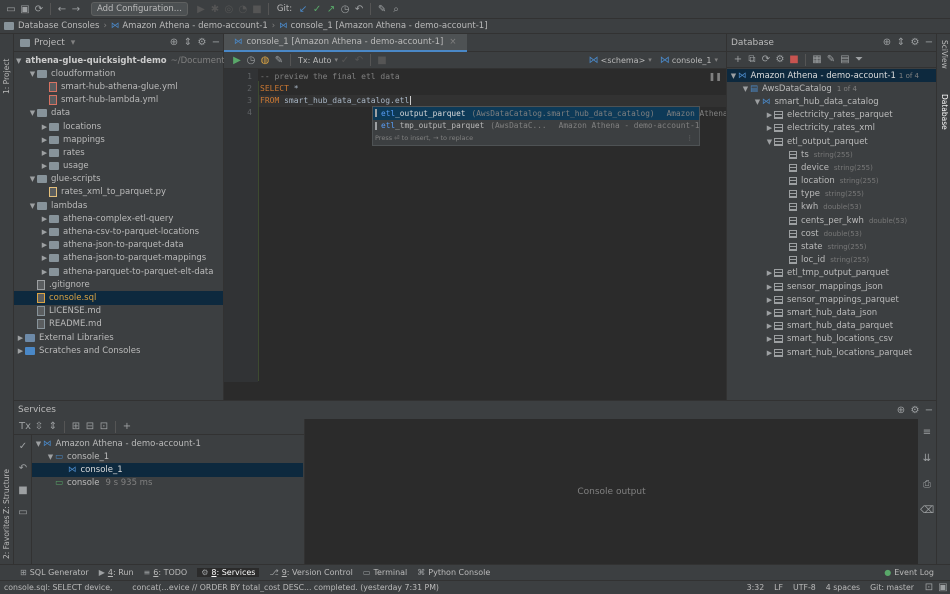 This screenshot has height=594, width=950. Describe the element at coordinates (944, 112) in the screenshot. I see `tab-database: Database` at that location.